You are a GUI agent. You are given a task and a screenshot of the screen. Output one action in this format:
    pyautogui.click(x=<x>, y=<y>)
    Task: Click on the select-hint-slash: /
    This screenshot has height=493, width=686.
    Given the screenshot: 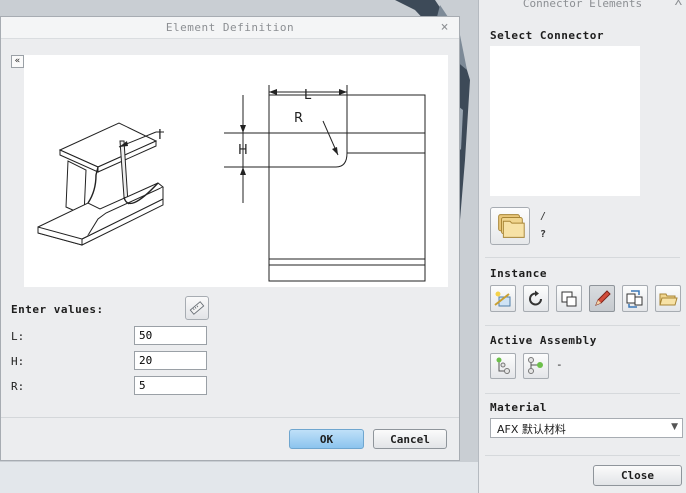 What is the action you would take?
    pyautogui.click(x=543, y=216)
    